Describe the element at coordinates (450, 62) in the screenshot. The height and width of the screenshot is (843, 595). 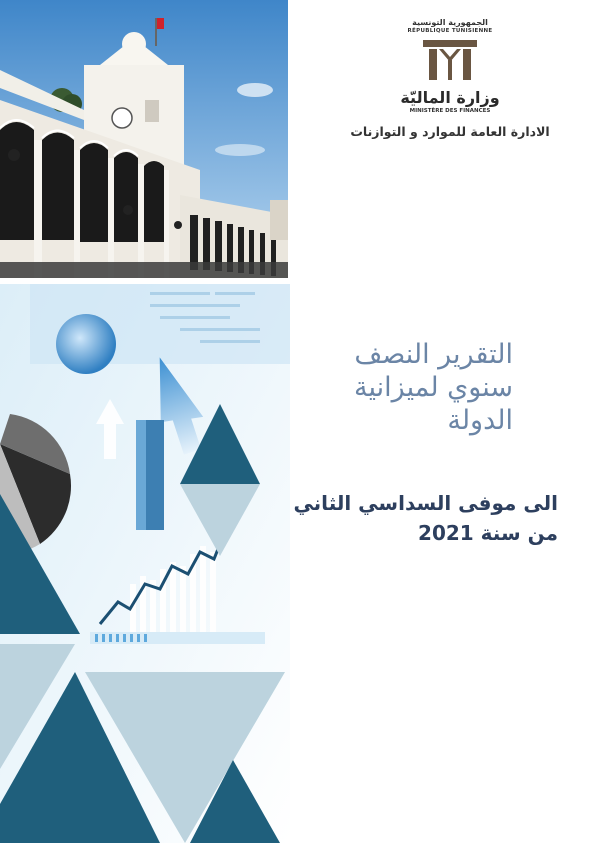
I see `ministry-columns-emblem-icon` at that location.